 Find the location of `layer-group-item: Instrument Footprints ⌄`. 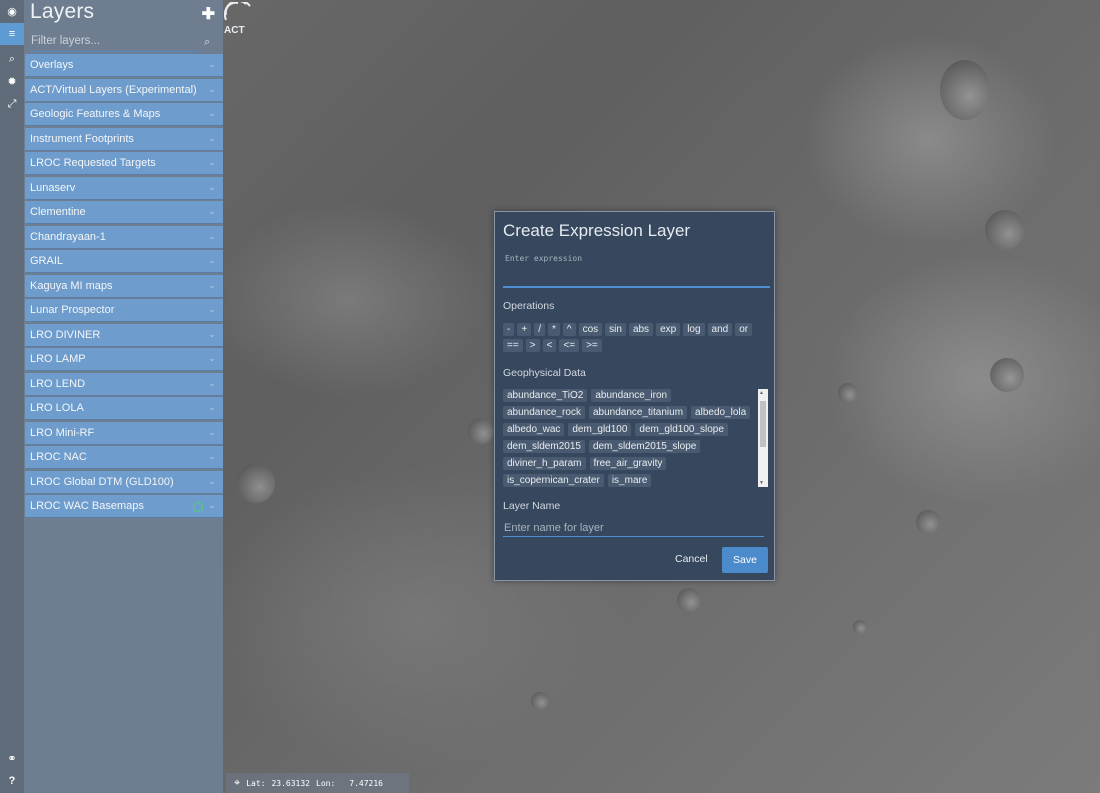

layer-group-item: Instrument Footprints ⌄ is located at coordinates (124, 139).